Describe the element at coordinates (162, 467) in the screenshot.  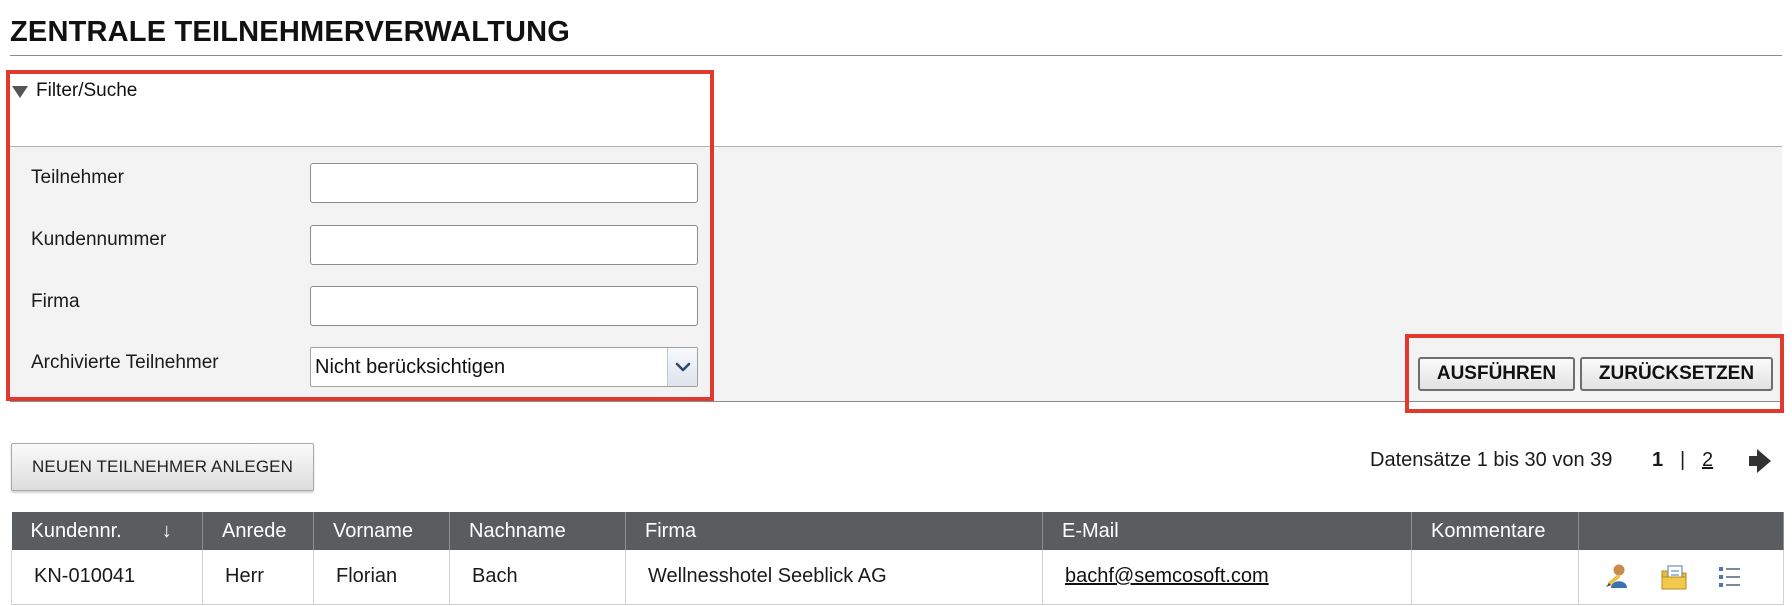
I see `new-participant-button: NEUEN TEILNEHMER ANLEGEN` at that location.